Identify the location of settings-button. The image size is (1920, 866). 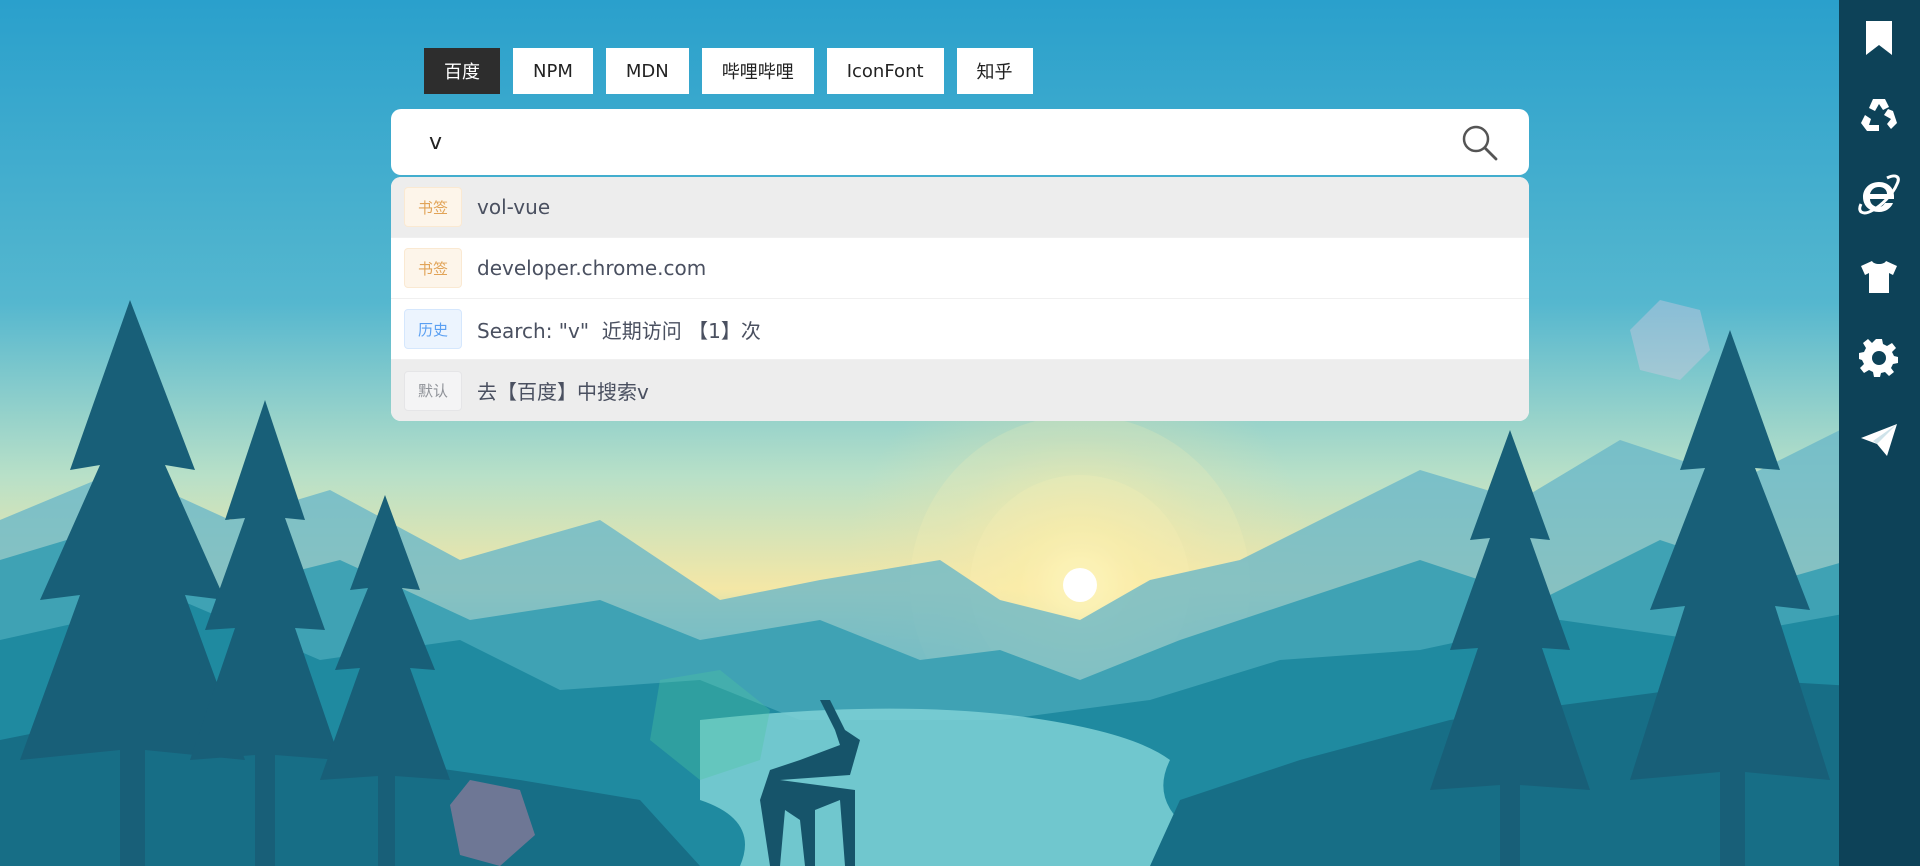
(1879, 358).